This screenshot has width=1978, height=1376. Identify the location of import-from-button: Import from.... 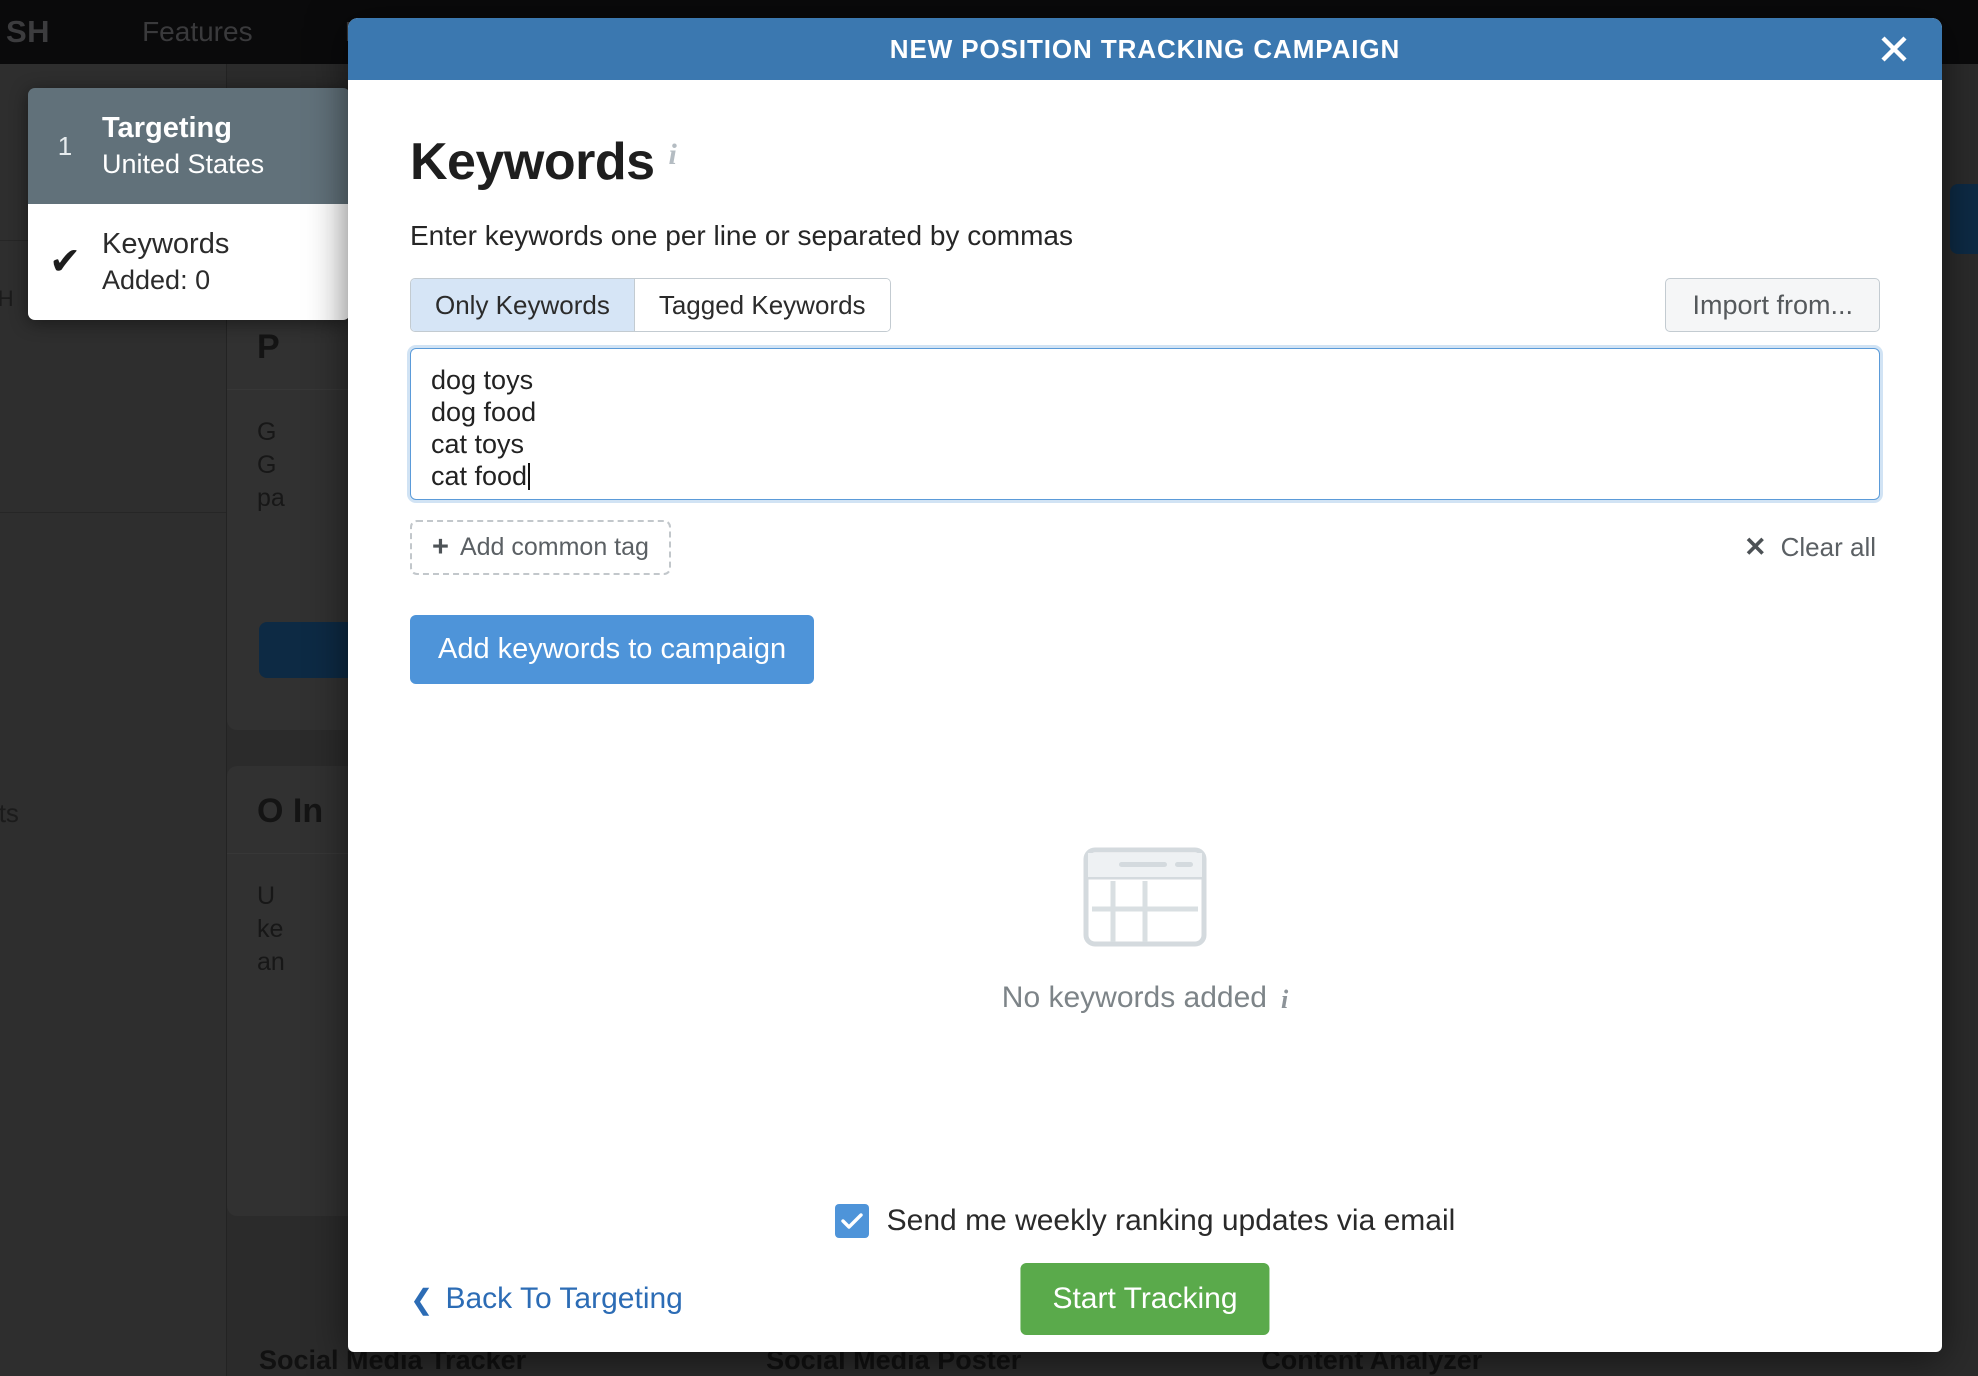
(1772, 305).